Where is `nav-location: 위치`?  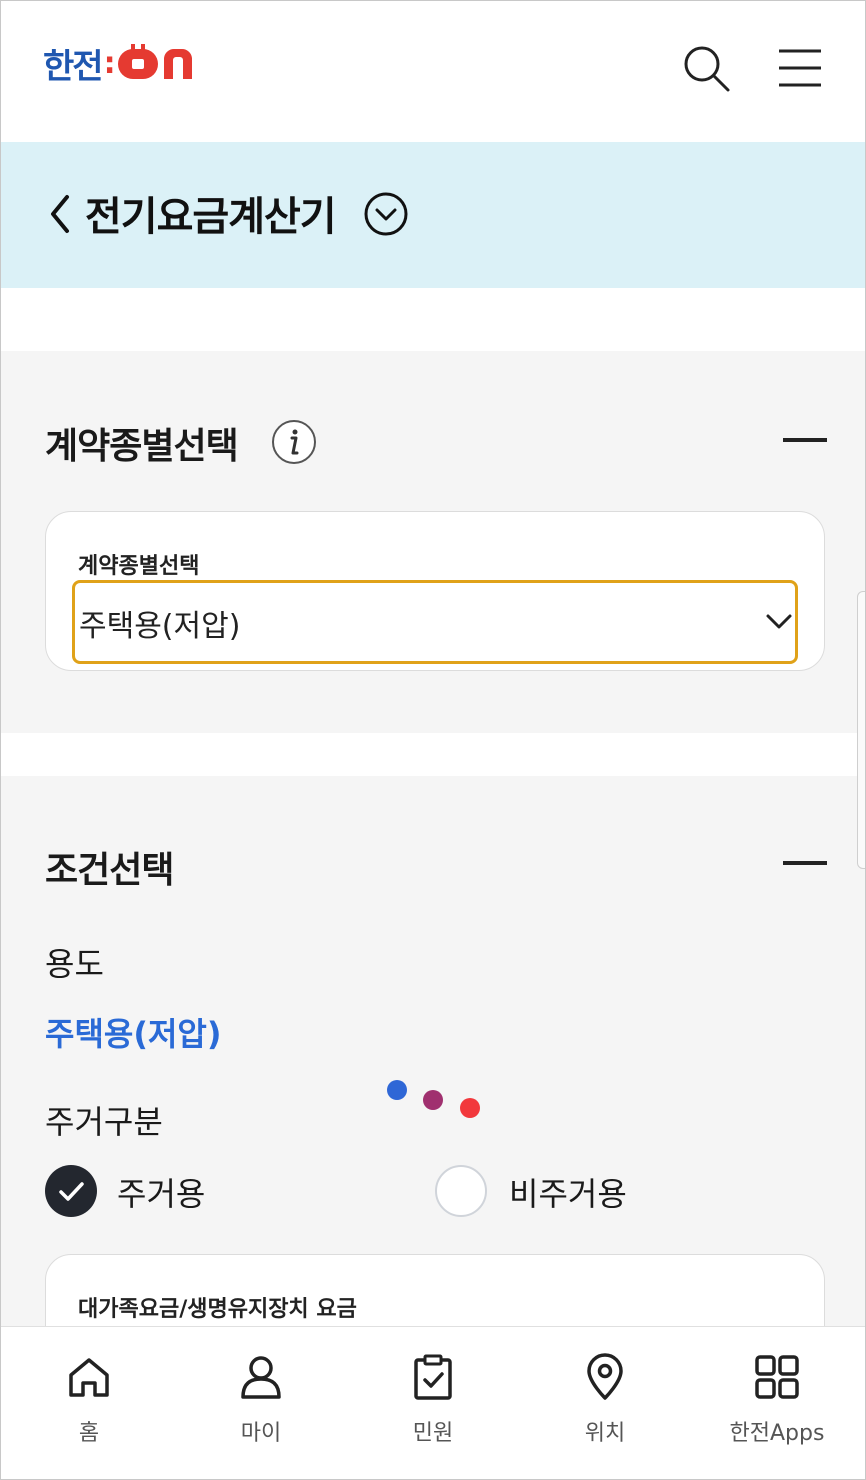
nav-location: 위치 is located at coordinates (605, 1403).